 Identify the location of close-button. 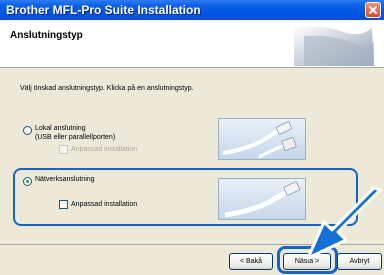
(373, 10).